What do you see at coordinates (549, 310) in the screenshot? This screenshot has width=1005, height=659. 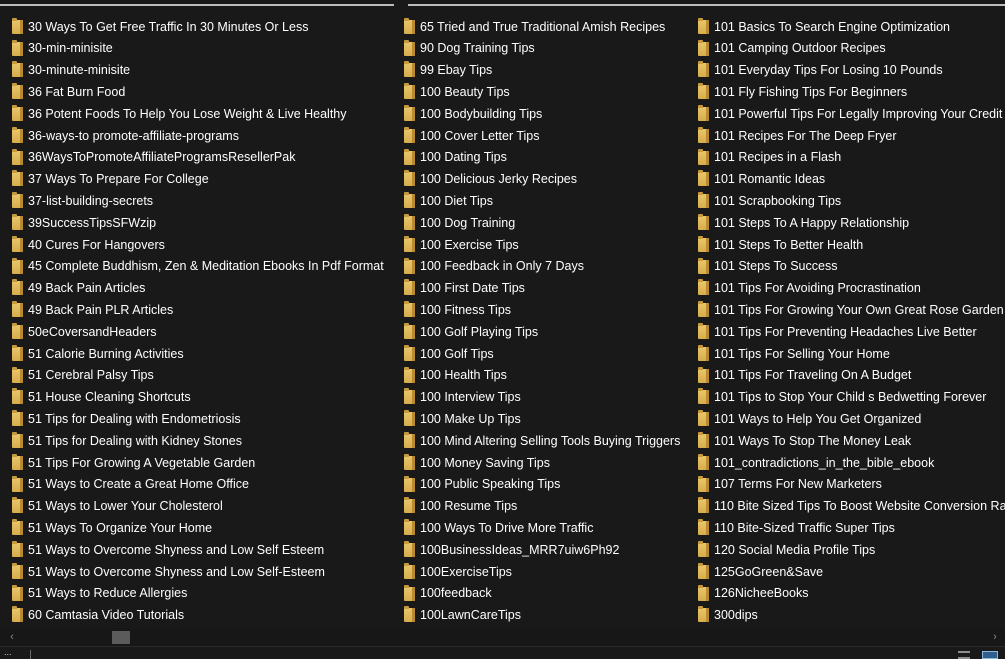 I see `folder-item: 100 Fitness Tips` at bounding box center [549, 310].